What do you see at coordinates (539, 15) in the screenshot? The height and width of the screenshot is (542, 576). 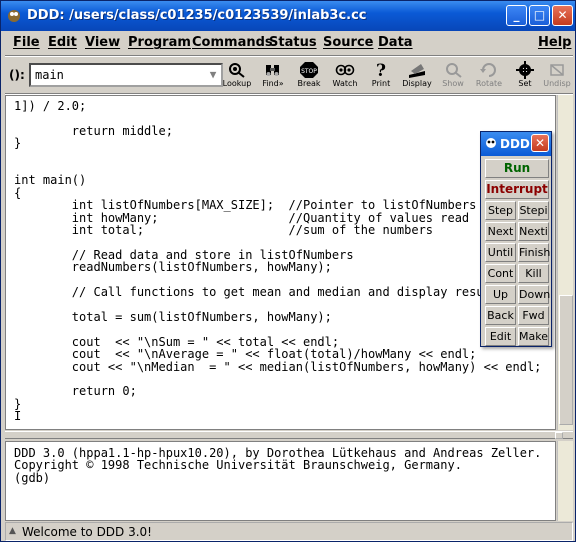 I see `maximize-button: □` at bounding box center [539, 15].